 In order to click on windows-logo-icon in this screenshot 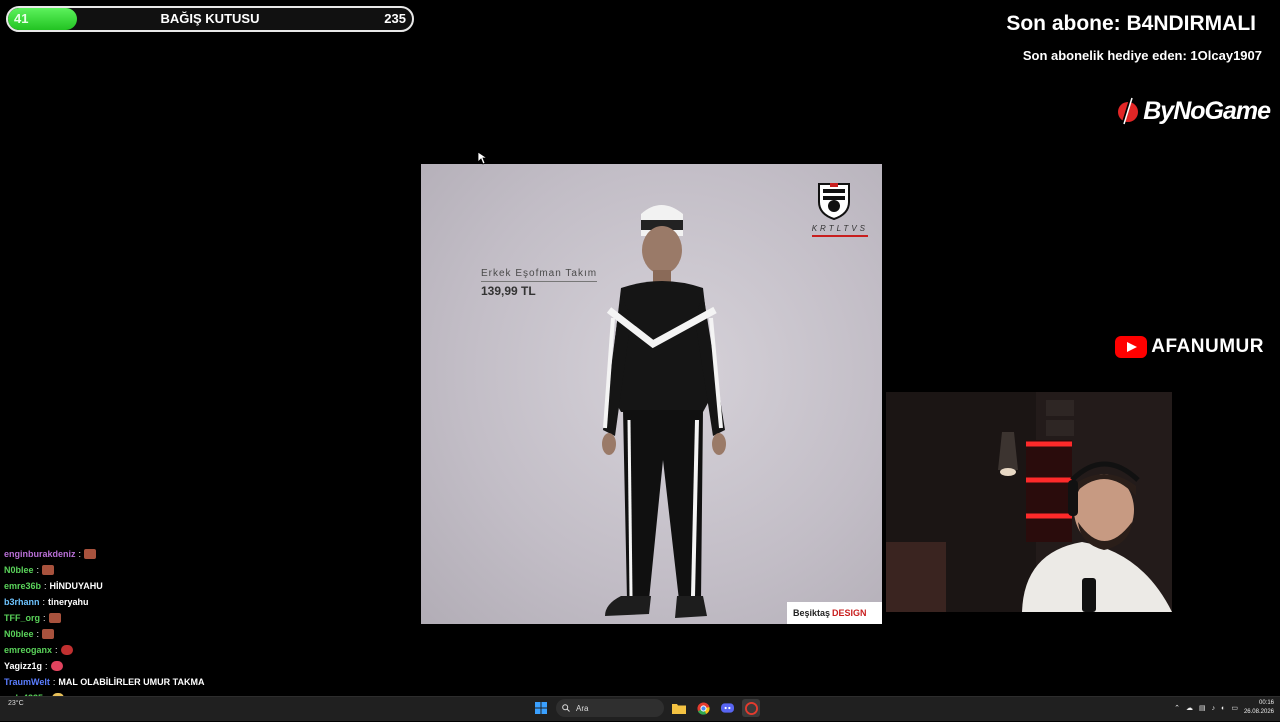, I will do `click(541, 708)`.